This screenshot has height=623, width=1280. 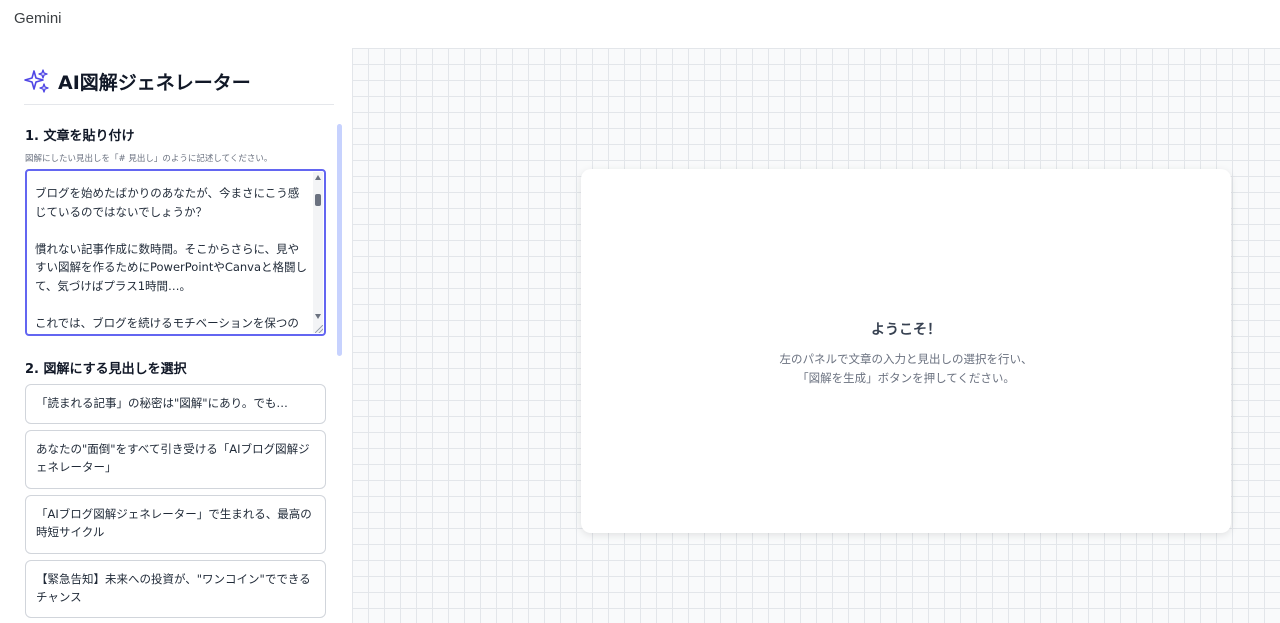 I want to click on textarea-scrollbar, so click(x=318, y=252).